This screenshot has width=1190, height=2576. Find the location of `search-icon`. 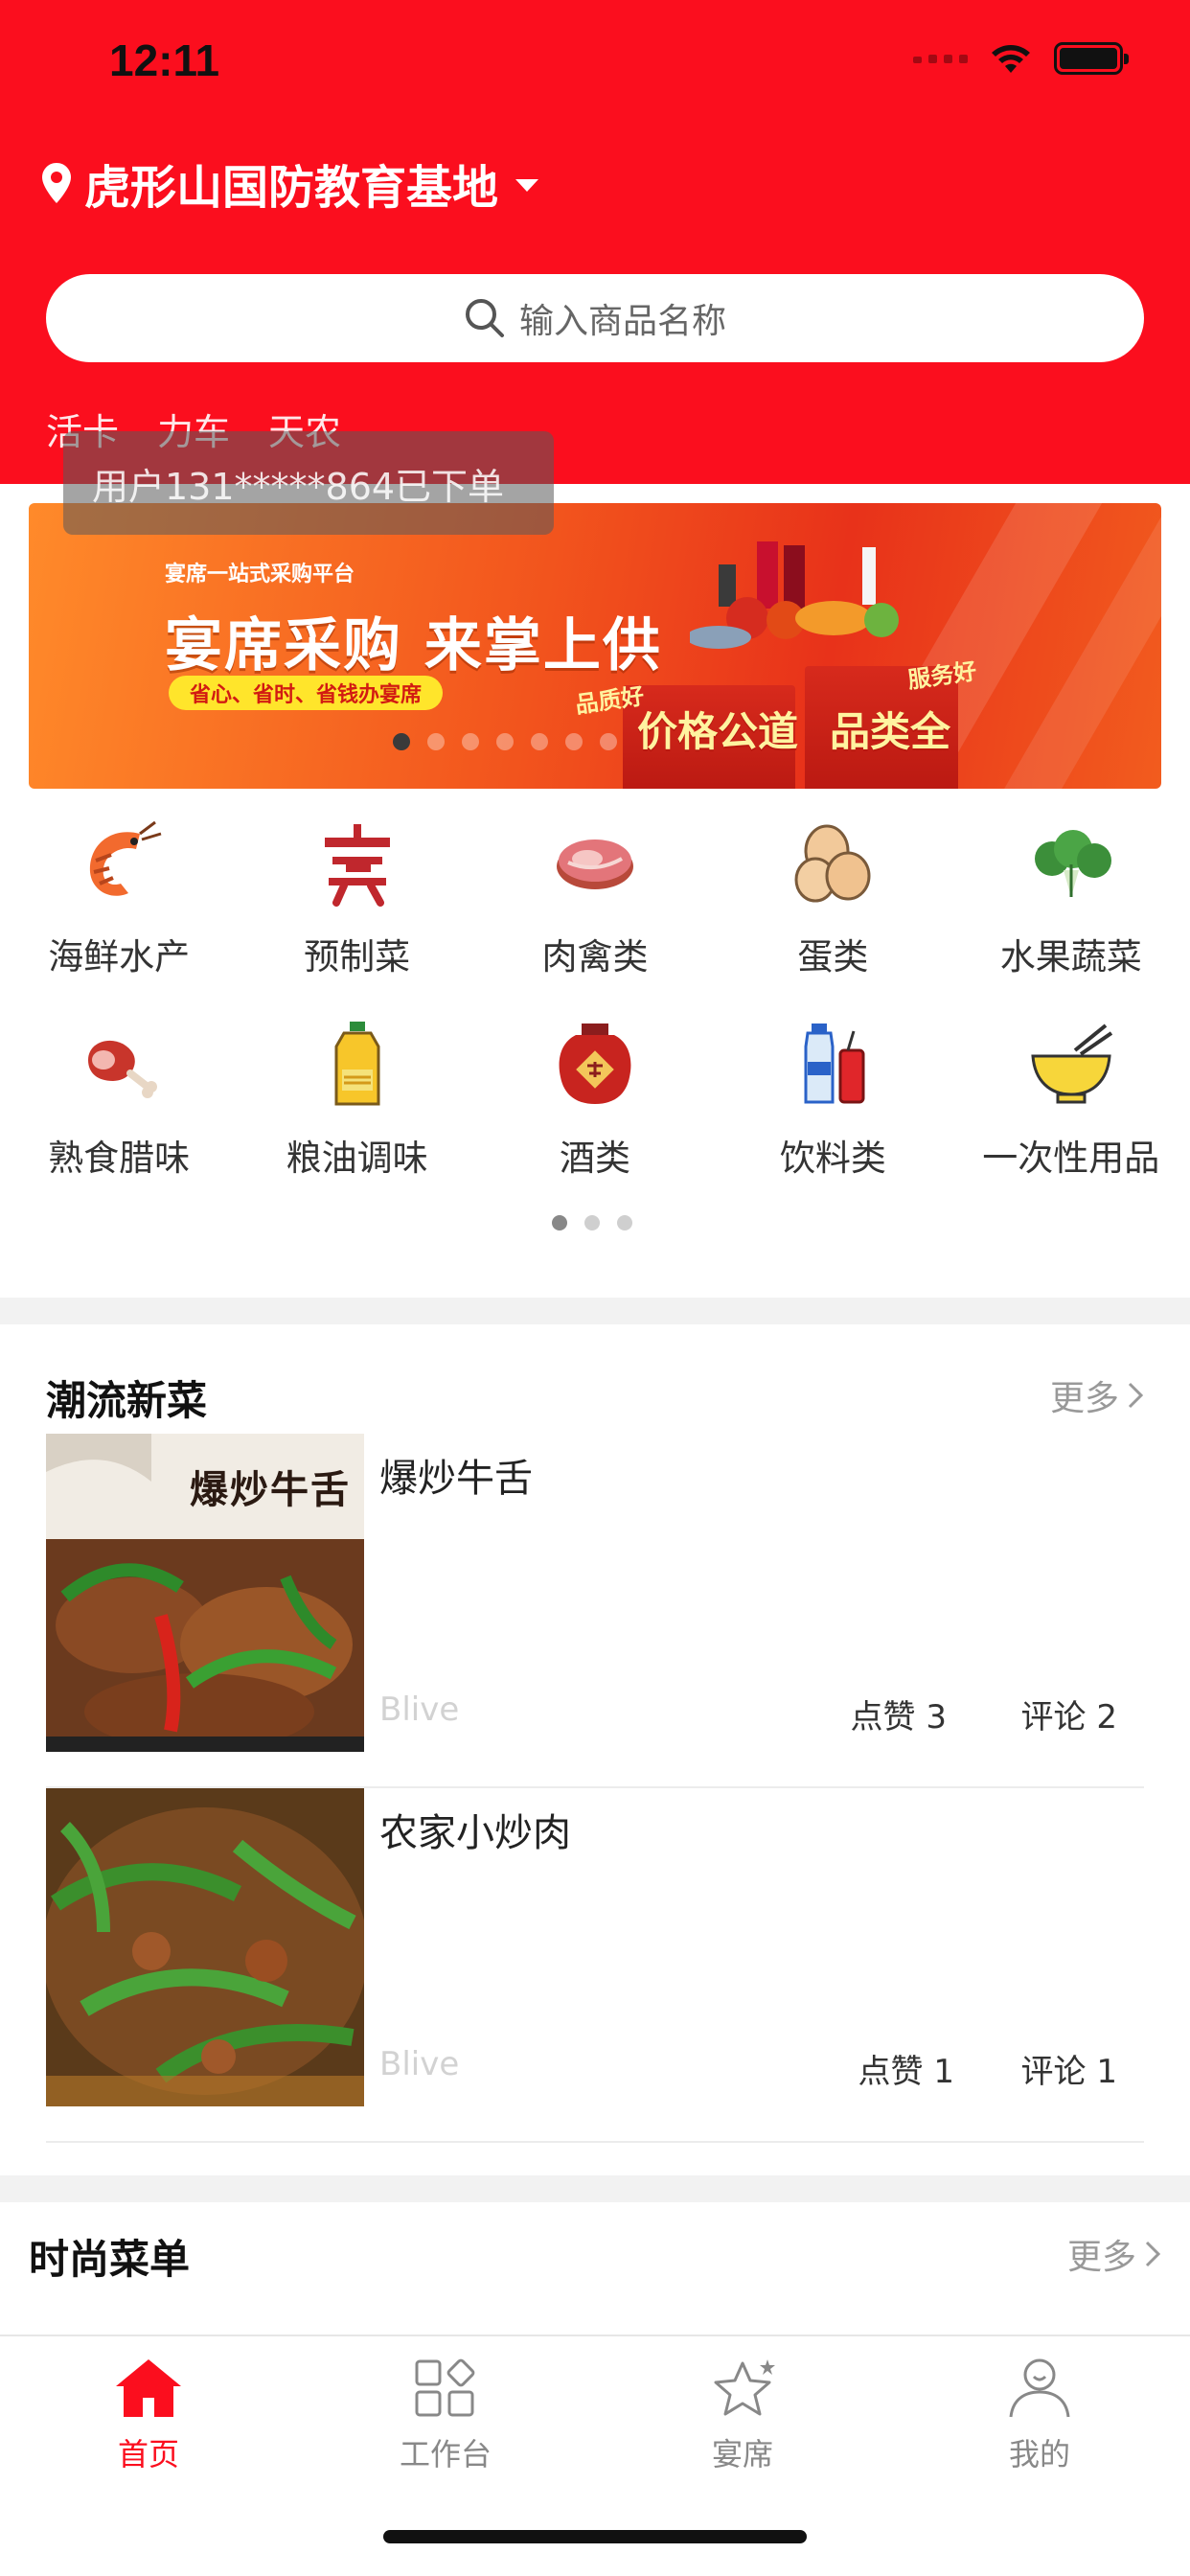

search-icon is located at coordinates (484, 318).